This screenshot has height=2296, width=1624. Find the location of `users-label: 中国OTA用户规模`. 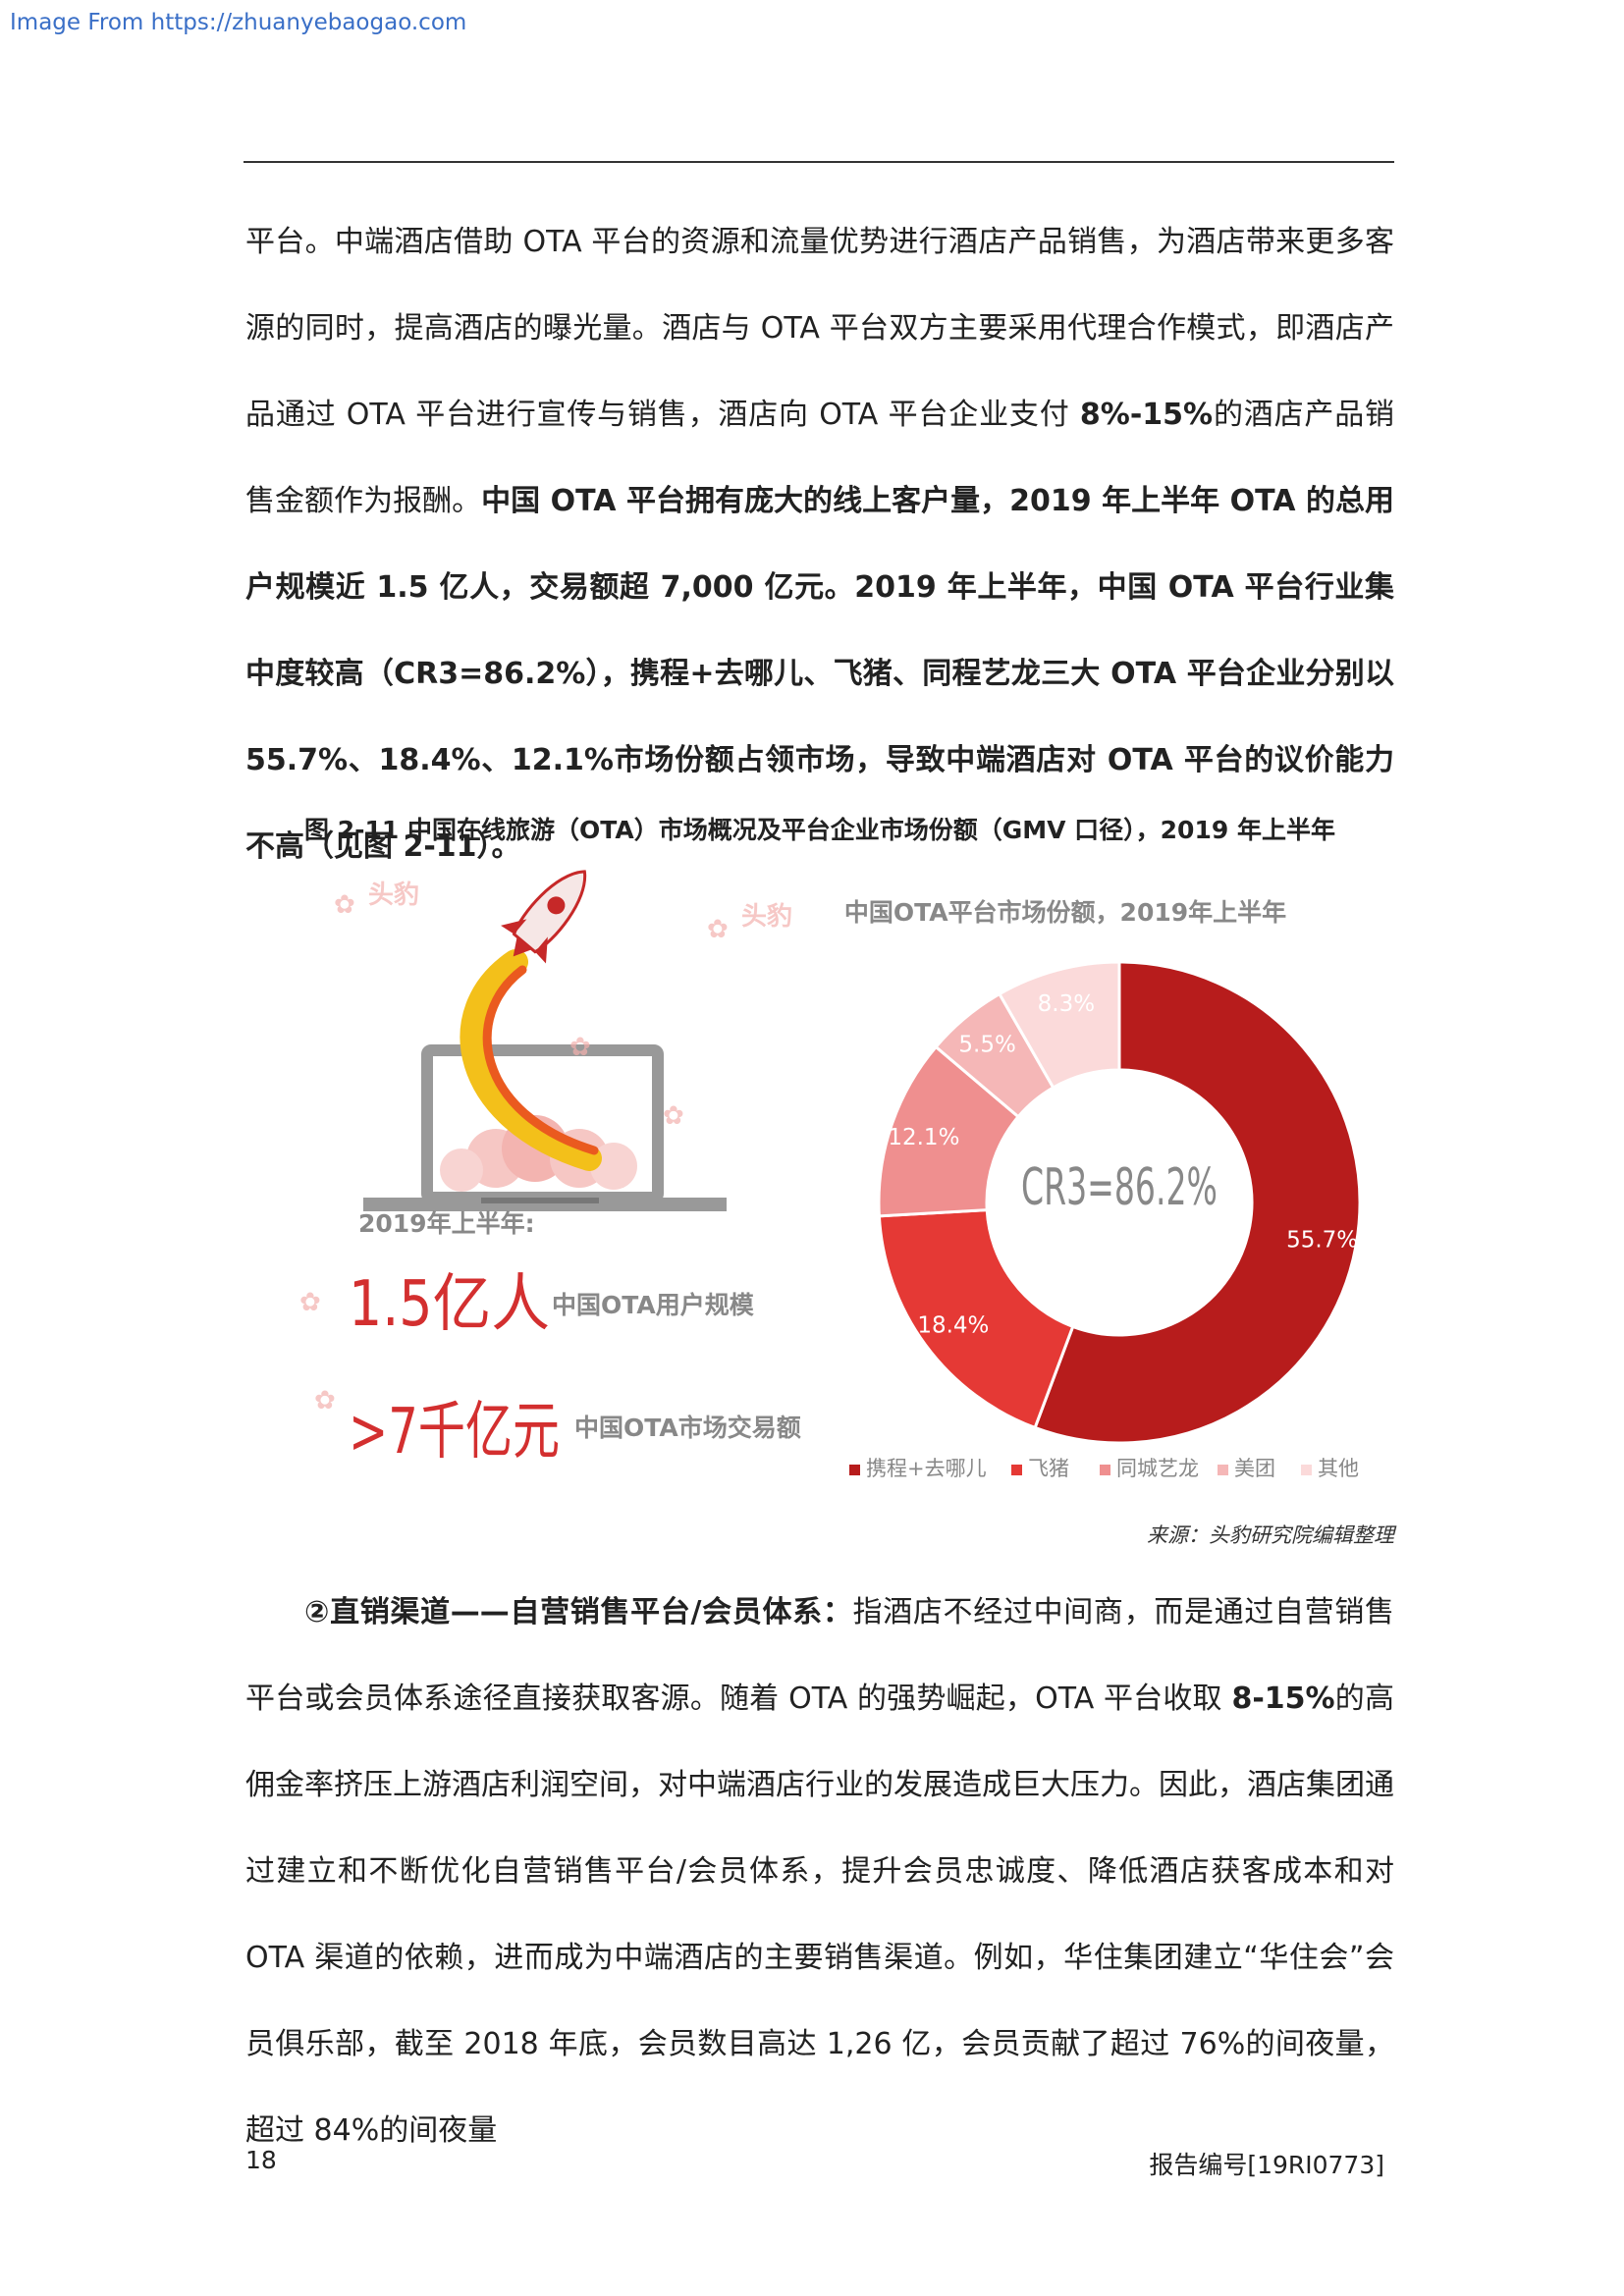

users-label: 中国OTA用户规模 is located at coordinates (653, 1305).